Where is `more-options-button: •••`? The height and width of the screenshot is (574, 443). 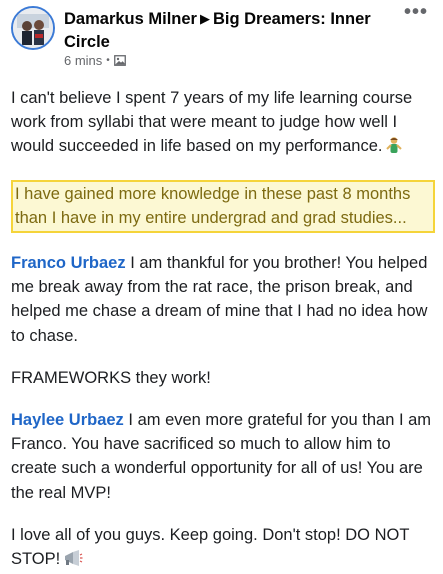
more-options-button: ••• is located at coordinates (416, 15).